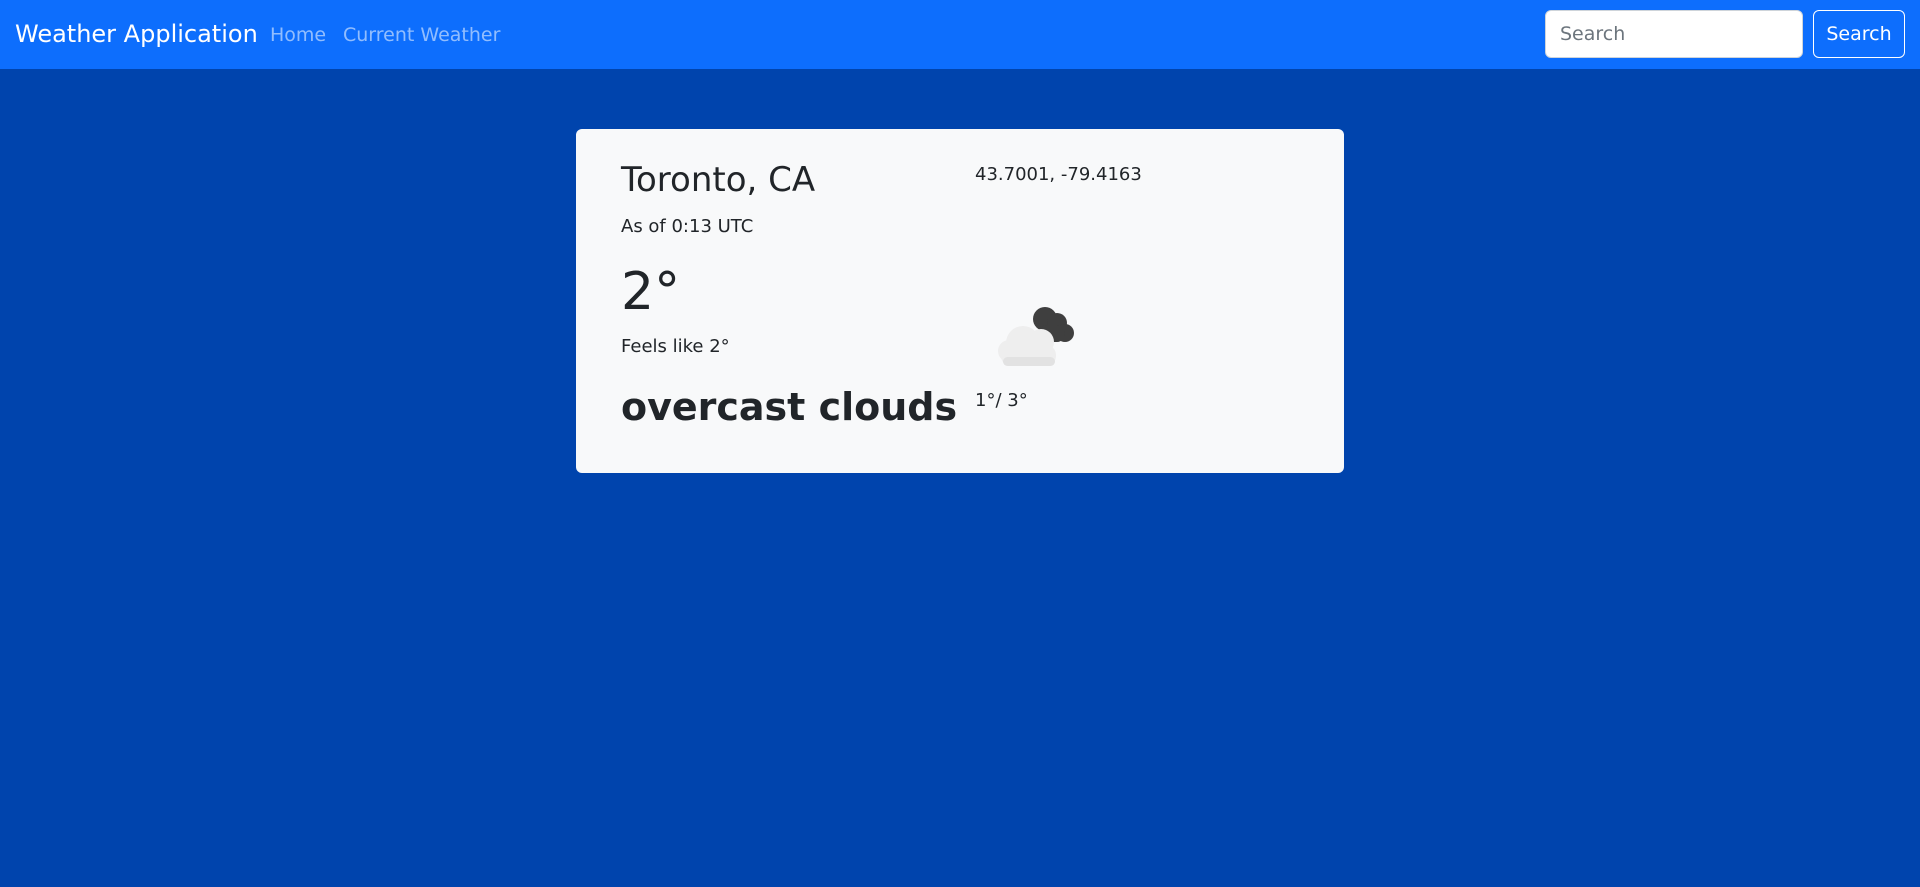  Describe the element at coordinates (687, 226) in the screenshot. I see `observation-time: As of 0:13 UTC` at that location.